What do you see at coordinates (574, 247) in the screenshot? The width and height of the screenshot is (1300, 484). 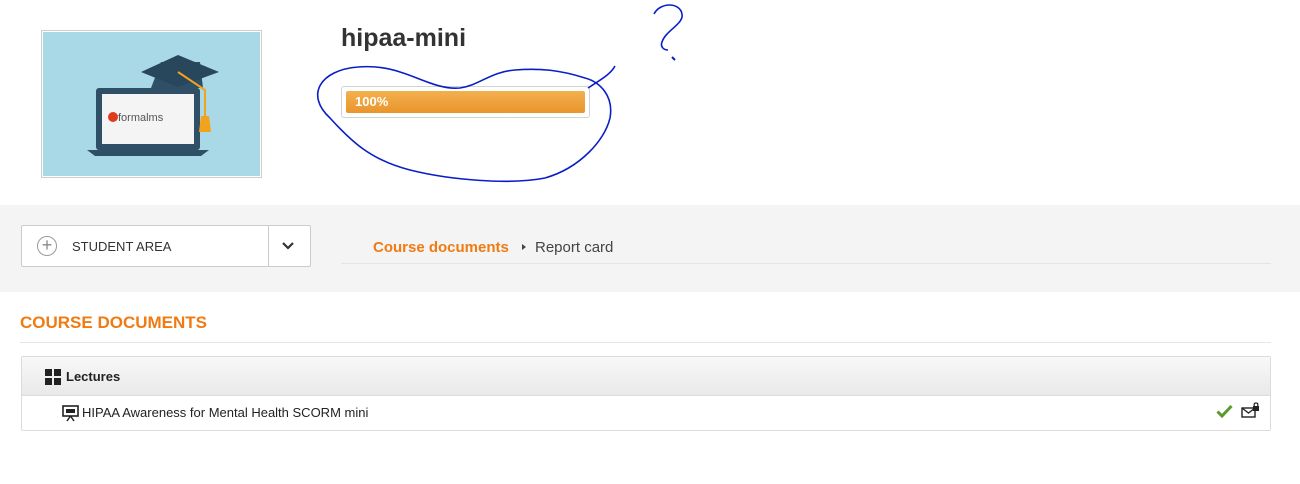 I see `breadcrumb-report-card: Report card` at bounding box center [574, 247].